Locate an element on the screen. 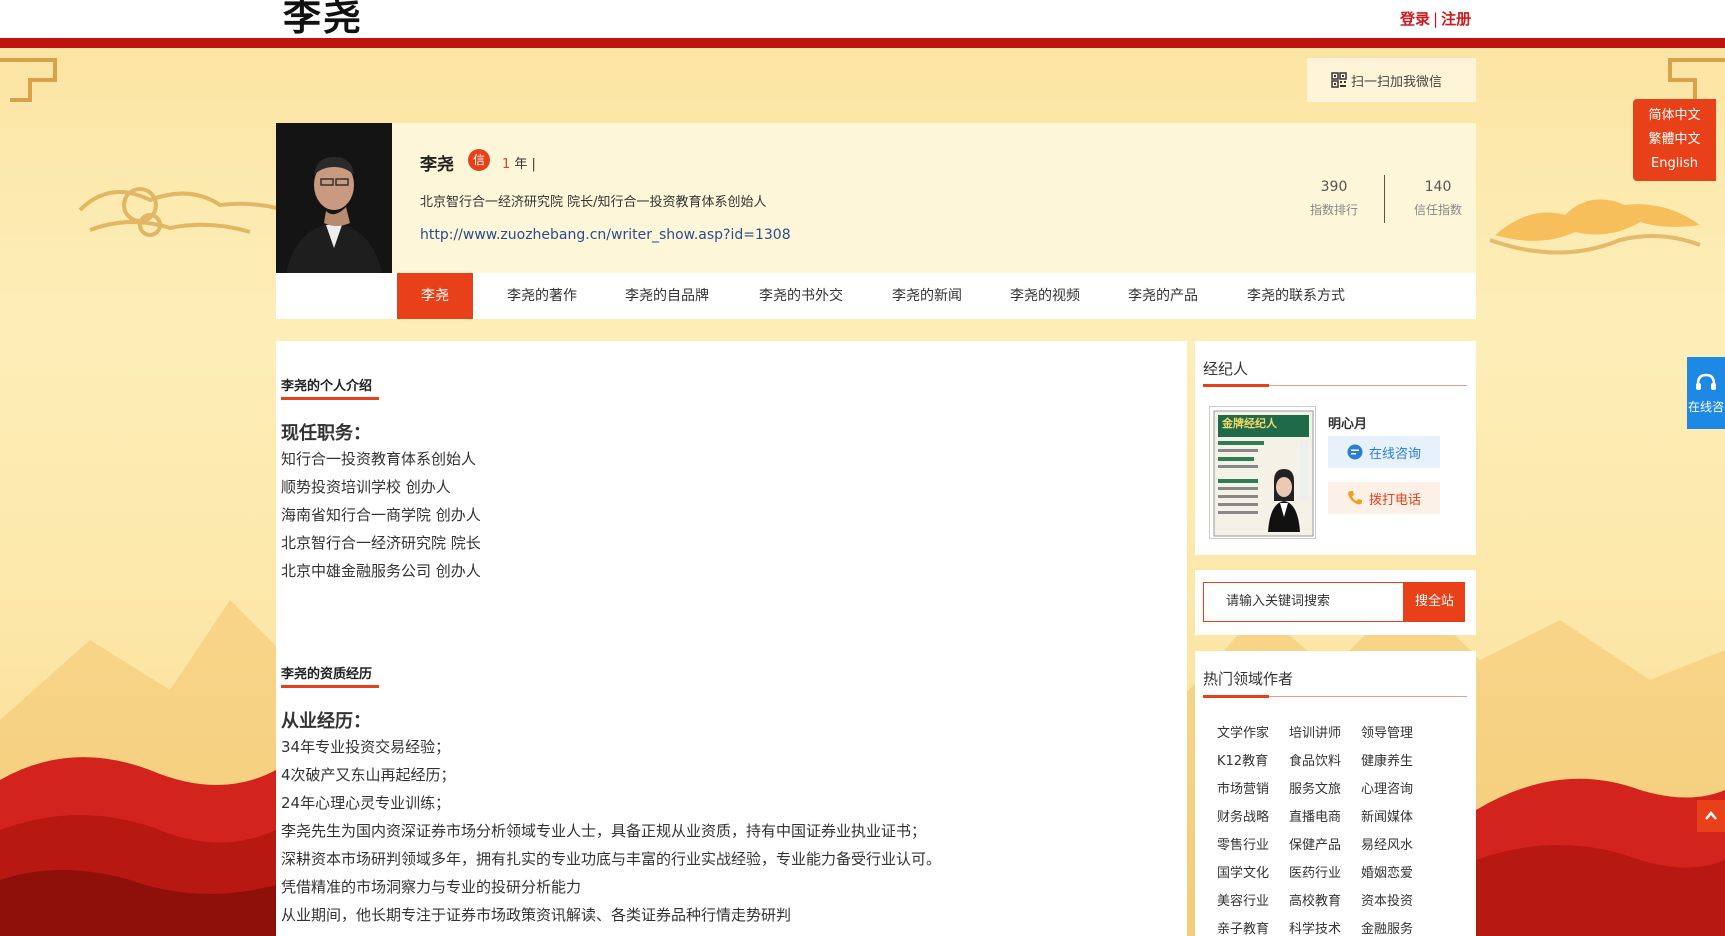  intro-line: 北京智行合一经济研究院 院长 is located at coordinates (381, 543).